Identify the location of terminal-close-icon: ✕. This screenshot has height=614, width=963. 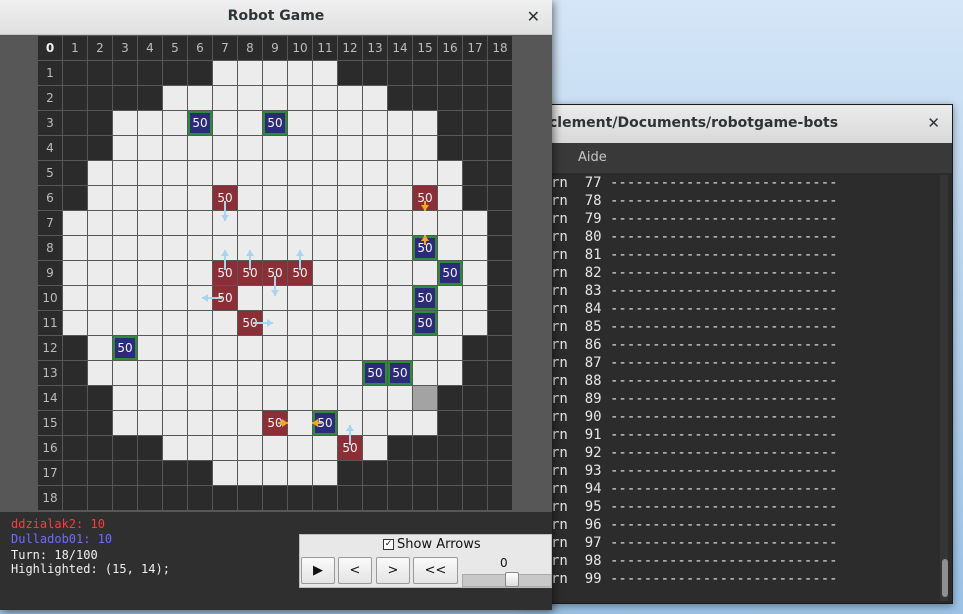
(933, 123).